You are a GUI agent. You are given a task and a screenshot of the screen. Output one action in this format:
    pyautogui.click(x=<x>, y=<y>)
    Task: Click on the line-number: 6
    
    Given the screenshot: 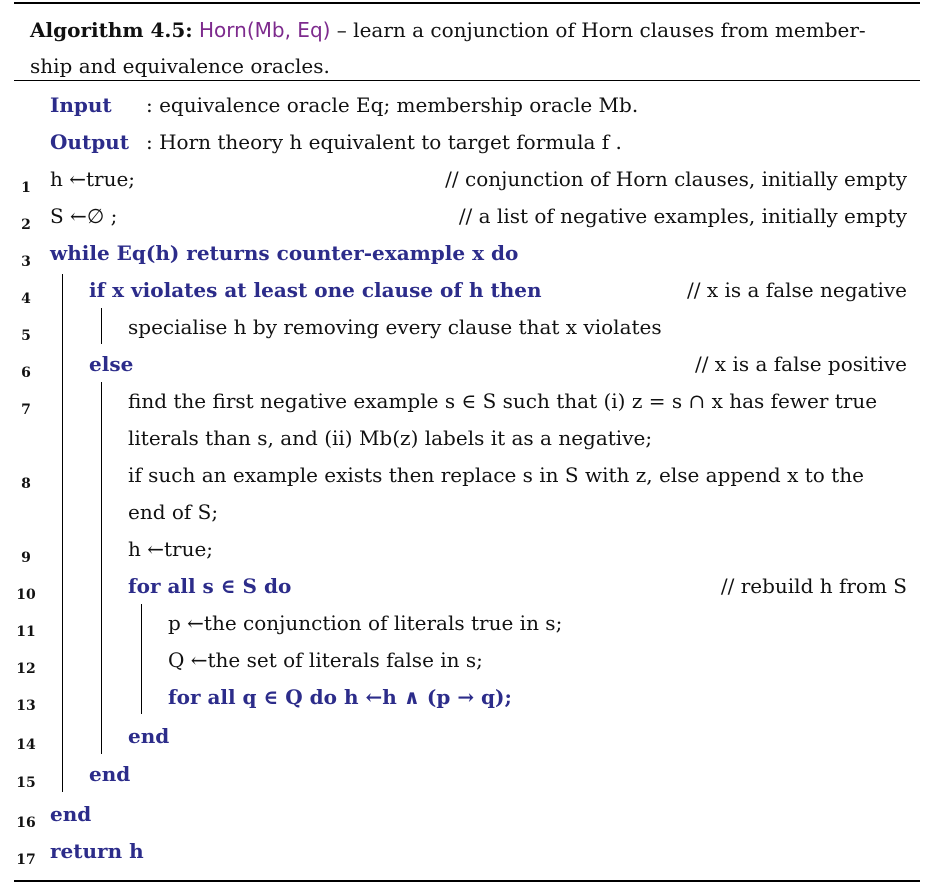 What is the action you would take?
    pyautogui.click(x=26, y=373)
    